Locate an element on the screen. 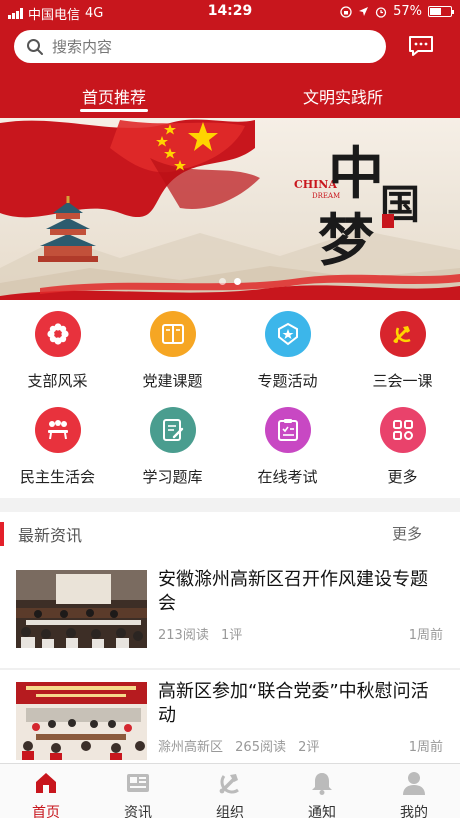 The height and width of the screenshot is (818, 460). top-tabs: 首页推荐 文明实践所 is located at coordinates (230, 98).